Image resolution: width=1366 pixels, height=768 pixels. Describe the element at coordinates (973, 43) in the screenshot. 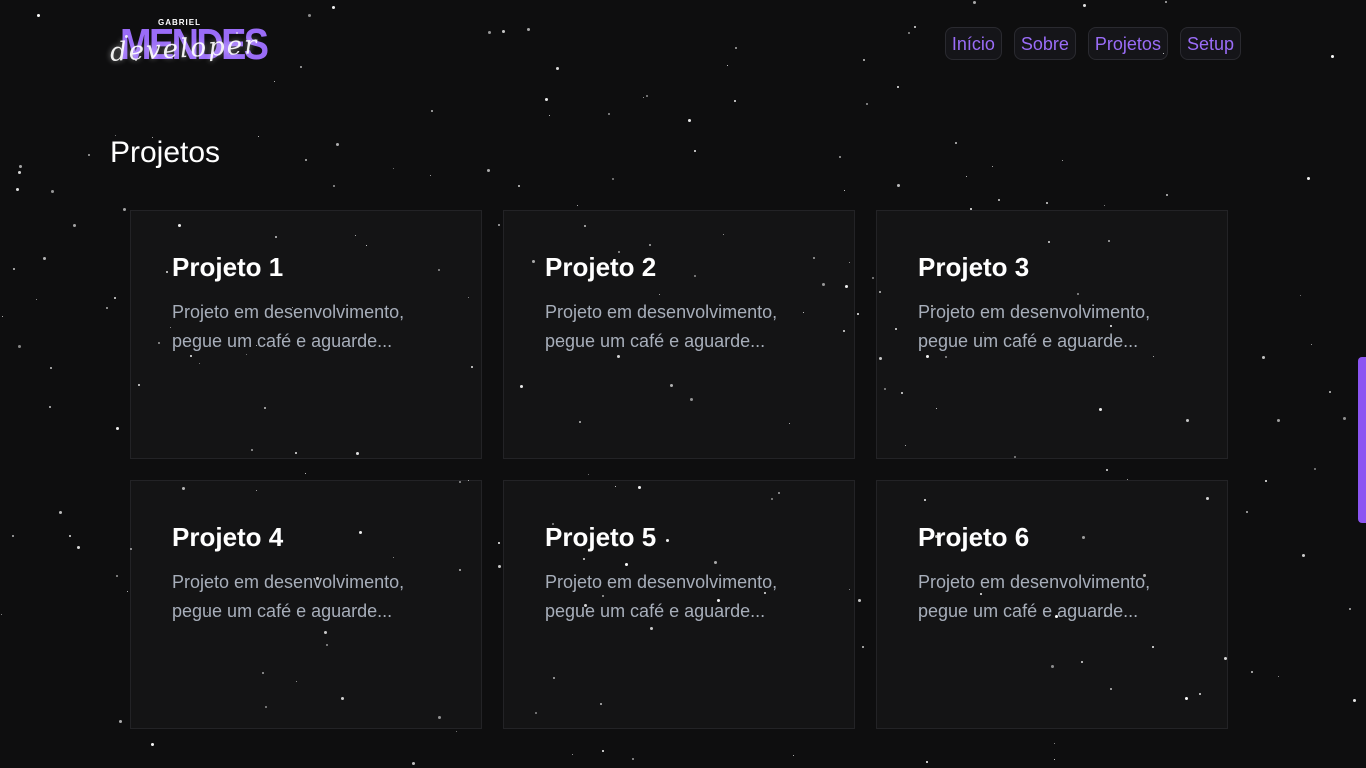

I see `nav-link-inicio: Início` at that location.